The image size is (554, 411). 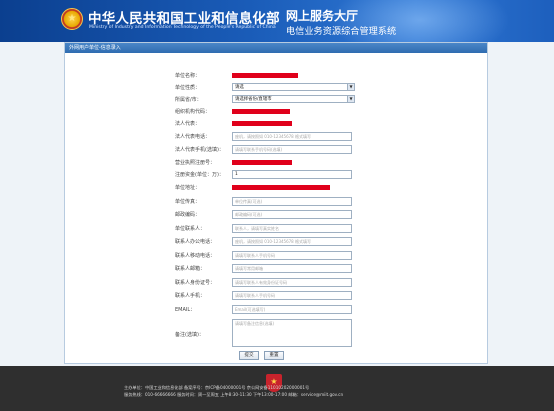 I want to click on placeholder: 请填写常用邮箱, so click(x=249, y=268).